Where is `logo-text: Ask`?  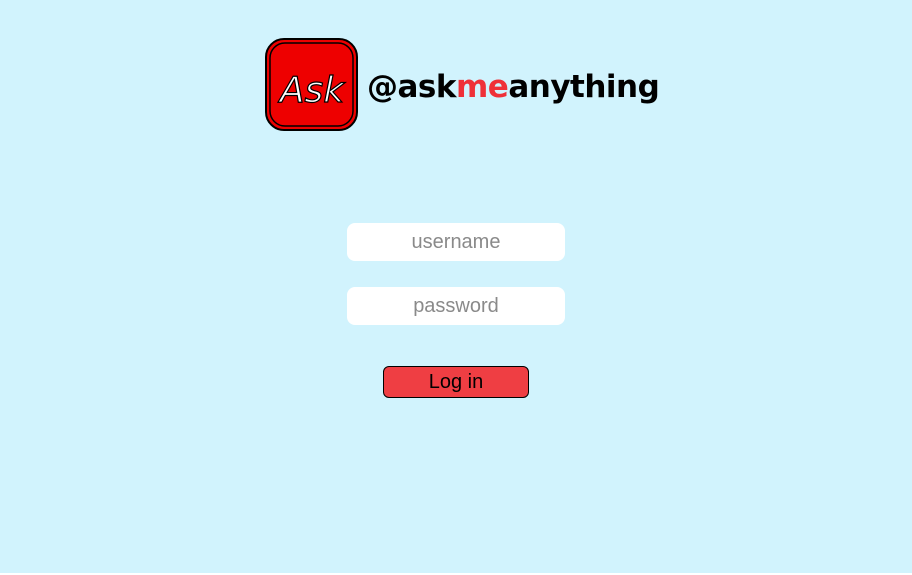 logo-text: Ask is located at coordinates (312, 90).